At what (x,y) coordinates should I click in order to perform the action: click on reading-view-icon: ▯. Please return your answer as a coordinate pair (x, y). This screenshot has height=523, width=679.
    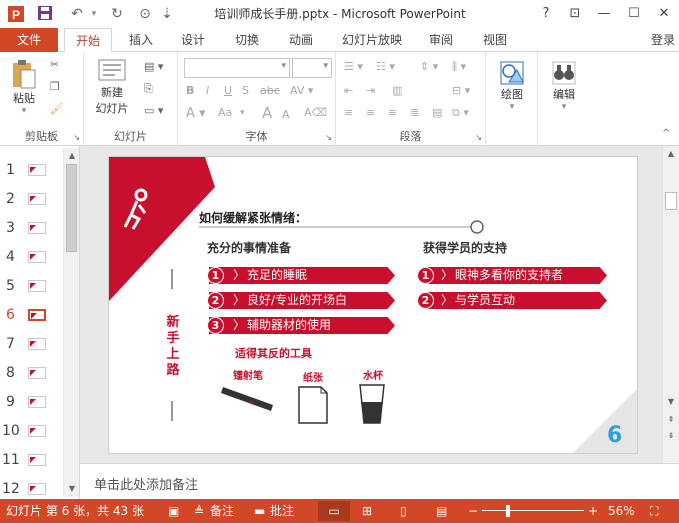
    Looking at the image, I should click on (403, 511).